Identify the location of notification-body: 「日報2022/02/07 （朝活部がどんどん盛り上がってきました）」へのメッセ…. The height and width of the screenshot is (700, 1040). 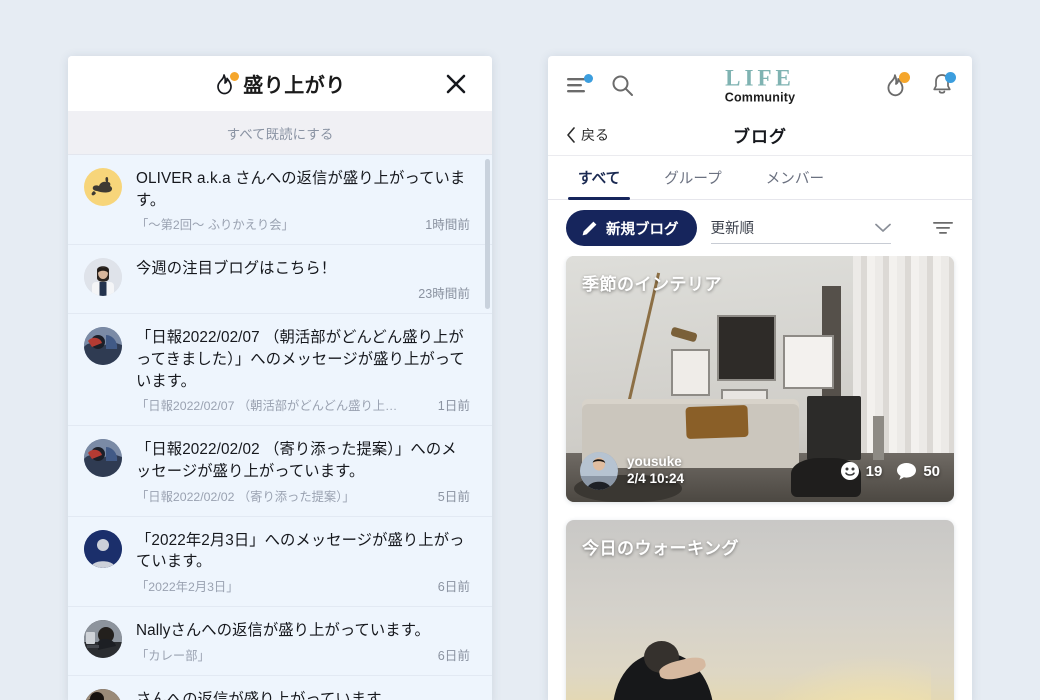
(303, 370).